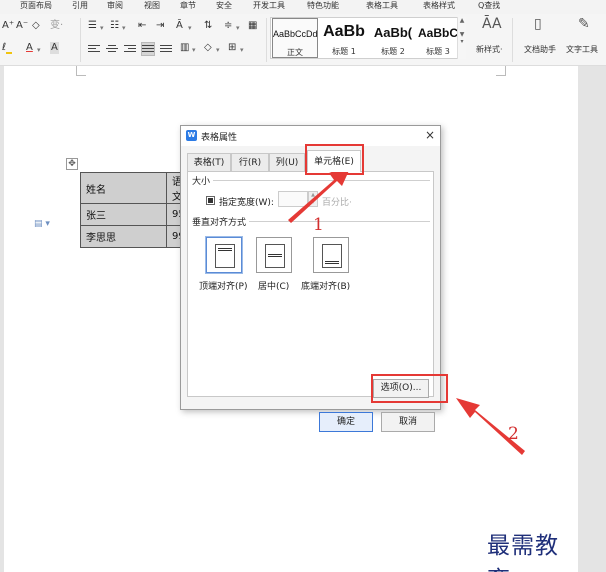 This screenshot has width=606, height=572. What do you see at coordinates (36, 6) in the screenshot?
I see `menu-page-layout: 页面布局` at bounding box center [36, 6].